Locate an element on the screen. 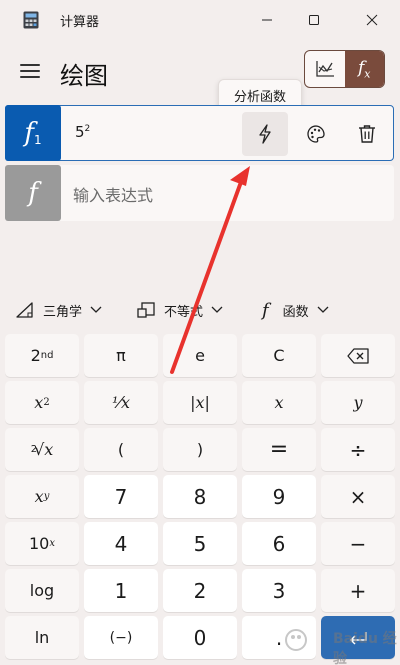 This screenshot has width=400, height=665. line-style-button is located at coordinates (316, 134).